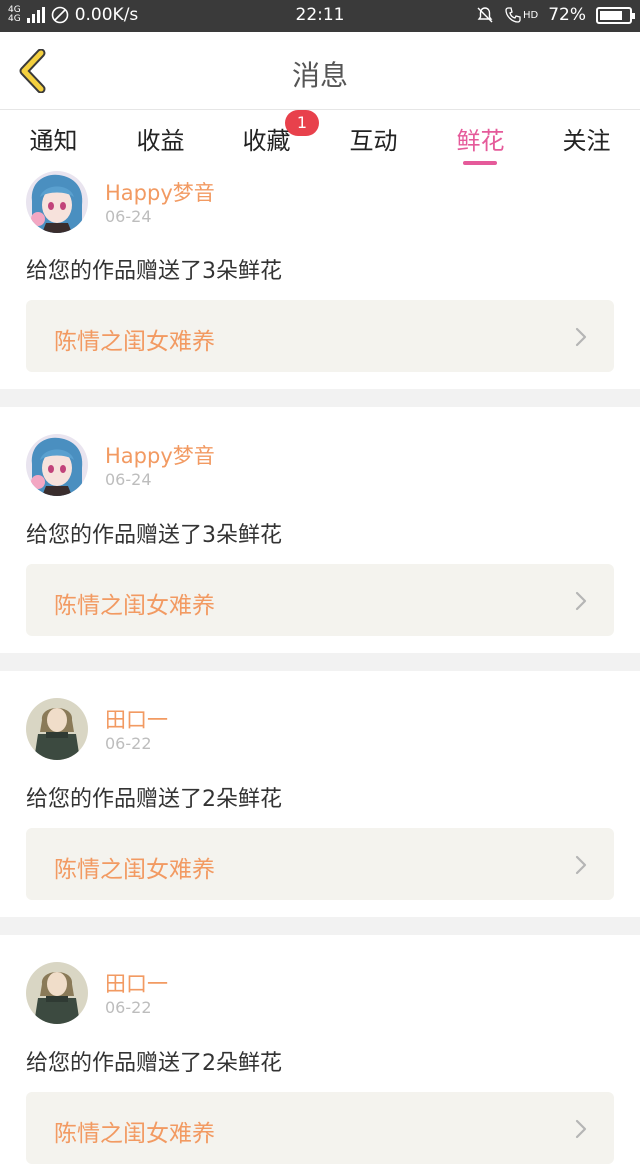 The height and width of the screenshot is (1164, 640). What do you see at coordinates (302, 123) in the screenshot?
I see `unread-badge: 1` at bounding box center [302, 123].